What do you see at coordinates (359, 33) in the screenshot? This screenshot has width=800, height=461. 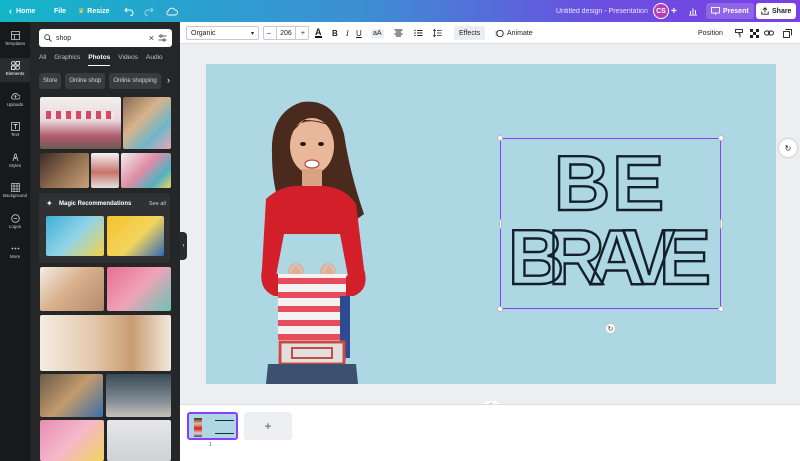 I see `underline-button: U` at bounding box center [359, 33].